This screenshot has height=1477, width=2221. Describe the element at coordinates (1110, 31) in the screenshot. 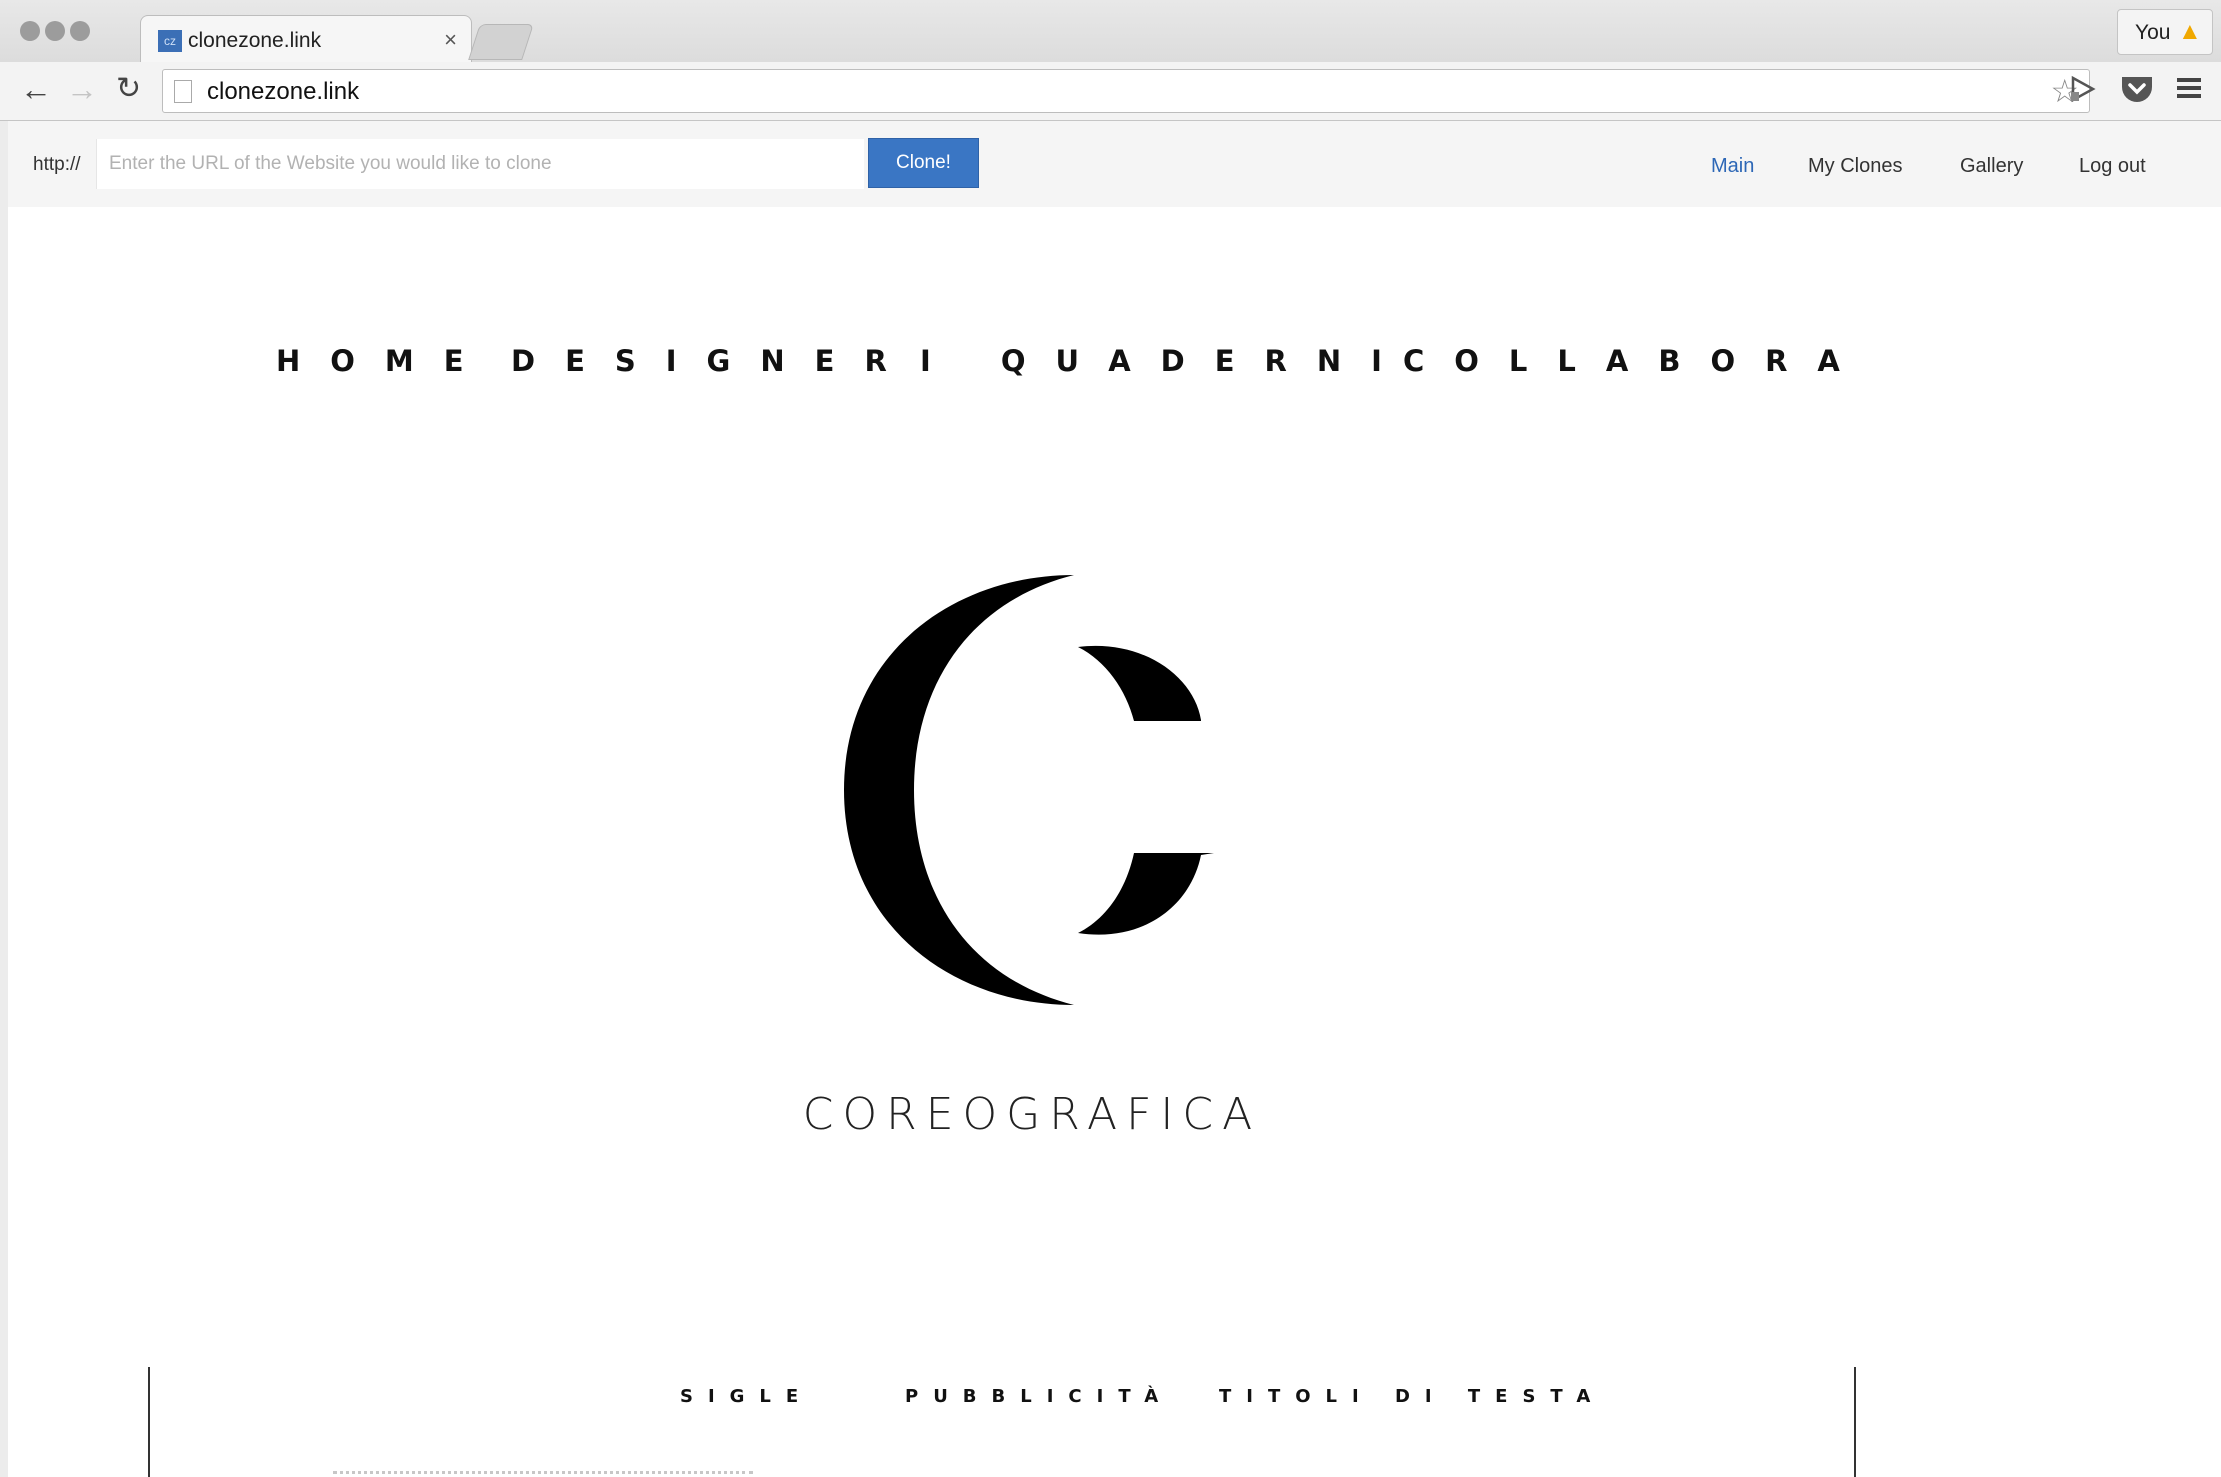

I see `browser-tab-strip: cz clonezone.link × You ▲` at that location.